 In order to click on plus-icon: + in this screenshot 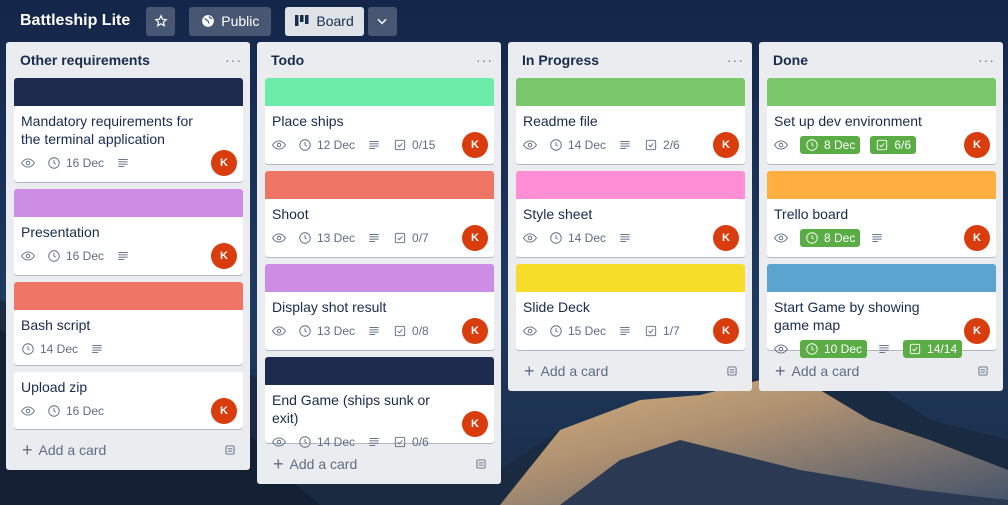, I will do `click(27, 450)`.